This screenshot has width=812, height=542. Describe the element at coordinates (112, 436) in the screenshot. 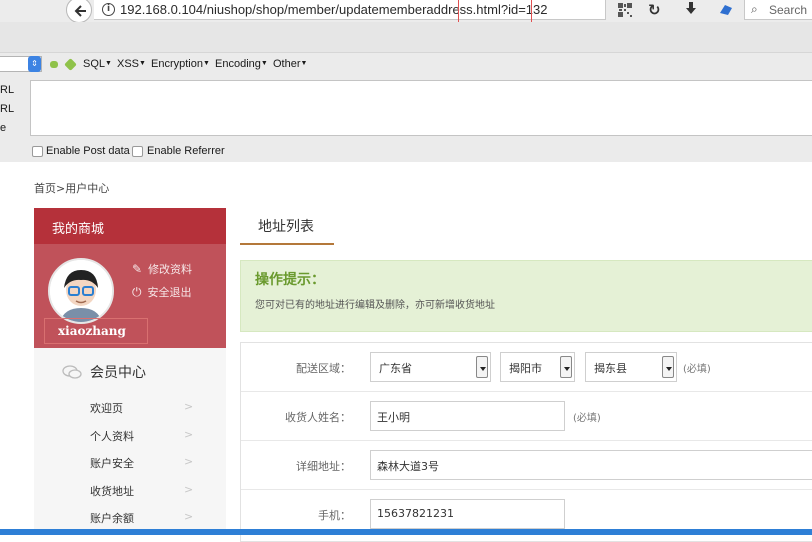

I see `nav-item-profile: 个人资料` at that location.